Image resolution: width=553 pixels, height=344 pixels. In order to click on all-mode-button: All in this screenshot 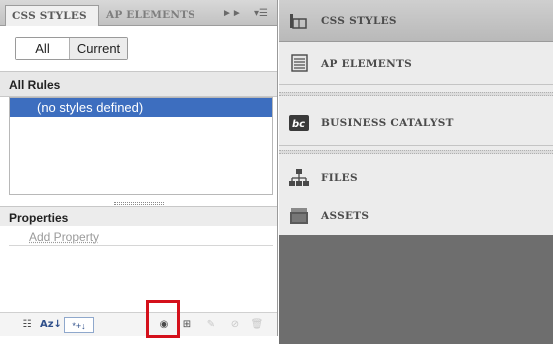, I will do `click(43, 48)`.